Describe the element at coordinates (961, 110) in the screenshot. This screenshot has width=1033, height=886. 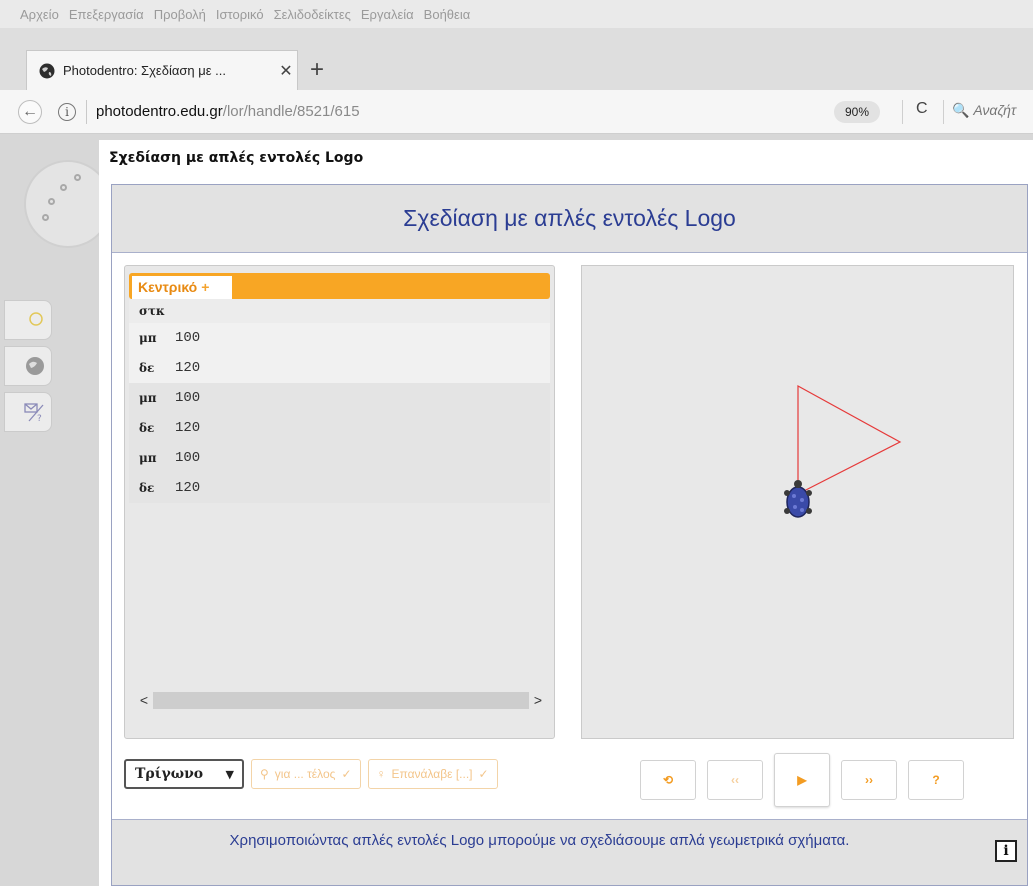
I see `search-icon: 🔍` at that location.